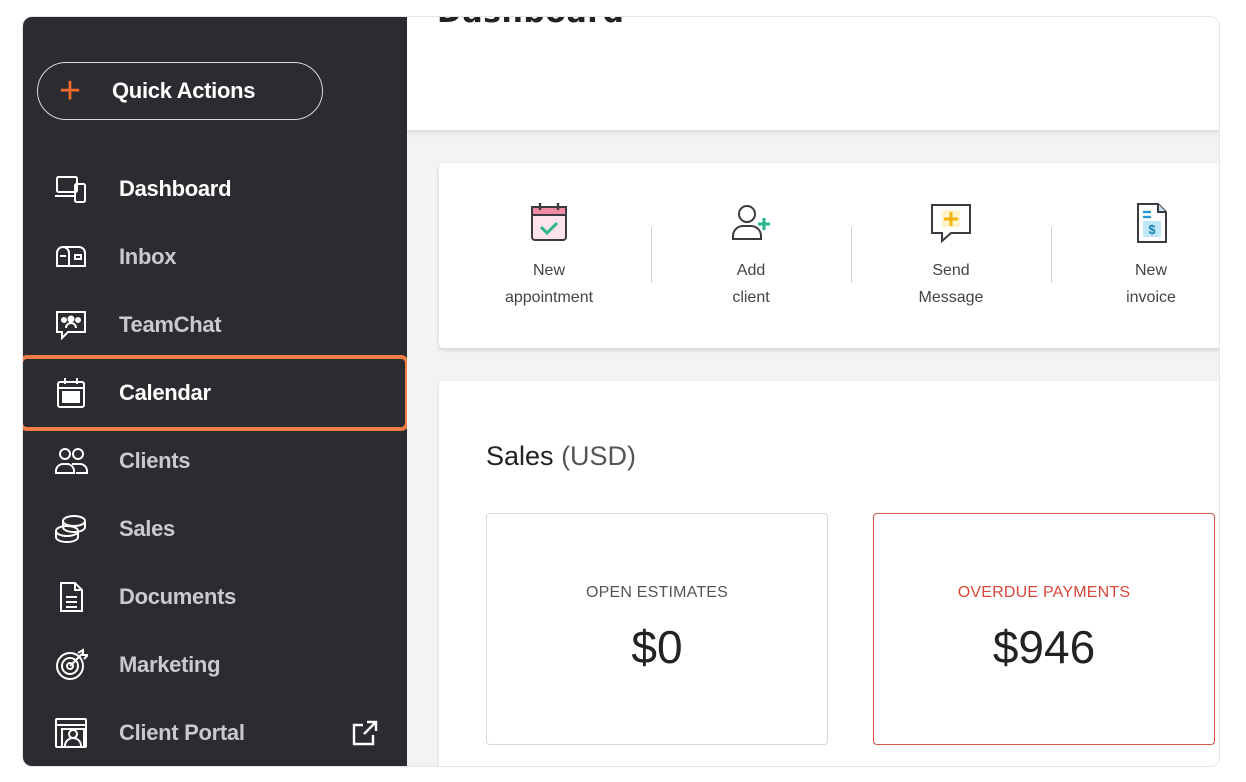 This screenshot has width=1246, height=782. What do you see at coordinates (155, 460) in the screenshot?
I see `sidebar-item-label: Clients` at bounding box center [155, 460].